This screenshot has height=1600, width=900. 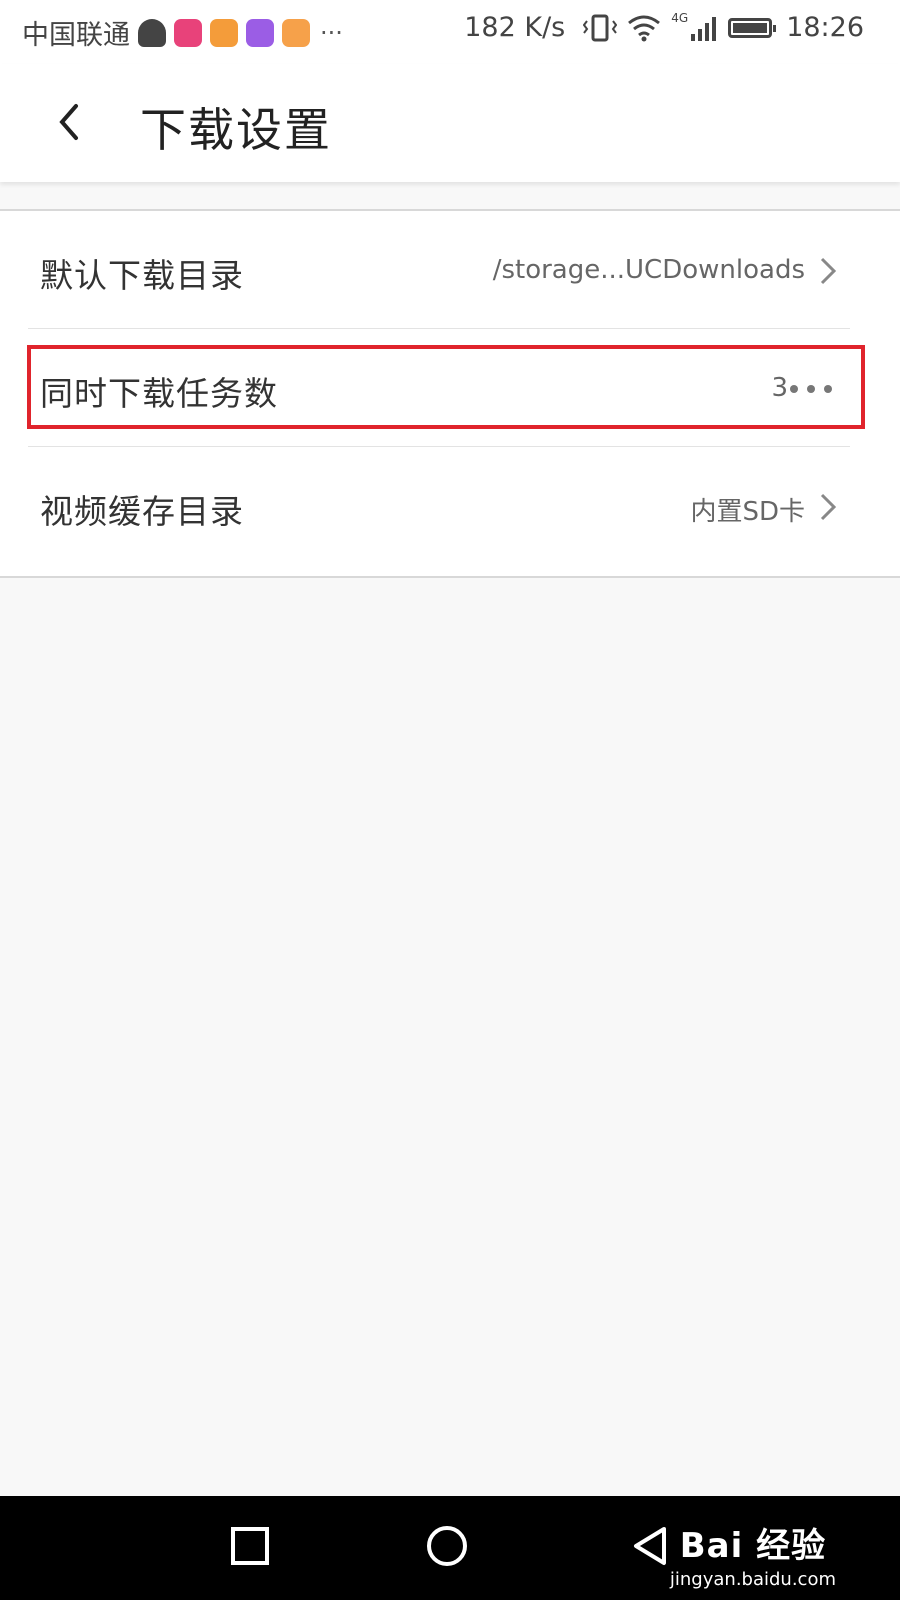 I want to click on signal-icon, so click(x=704, y=28).